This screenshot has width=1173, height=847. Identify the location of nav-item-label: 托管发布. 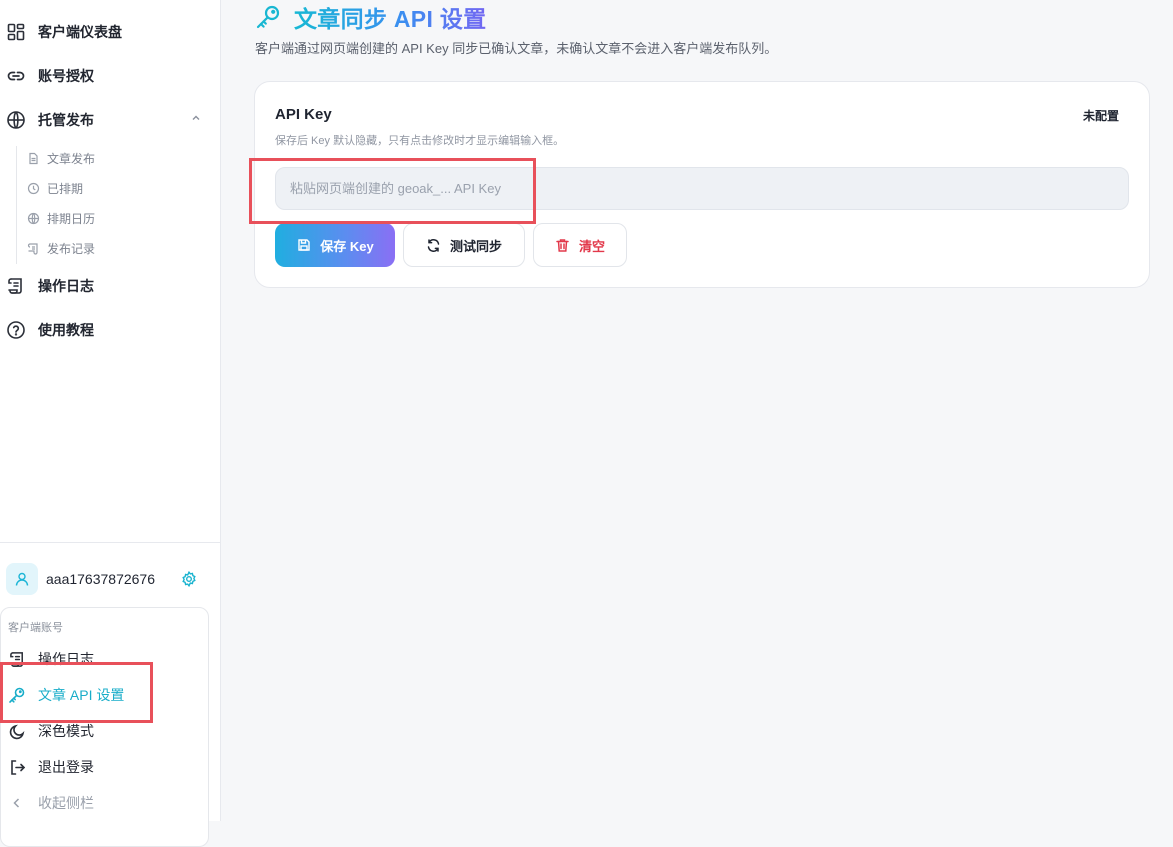
(66, 120).